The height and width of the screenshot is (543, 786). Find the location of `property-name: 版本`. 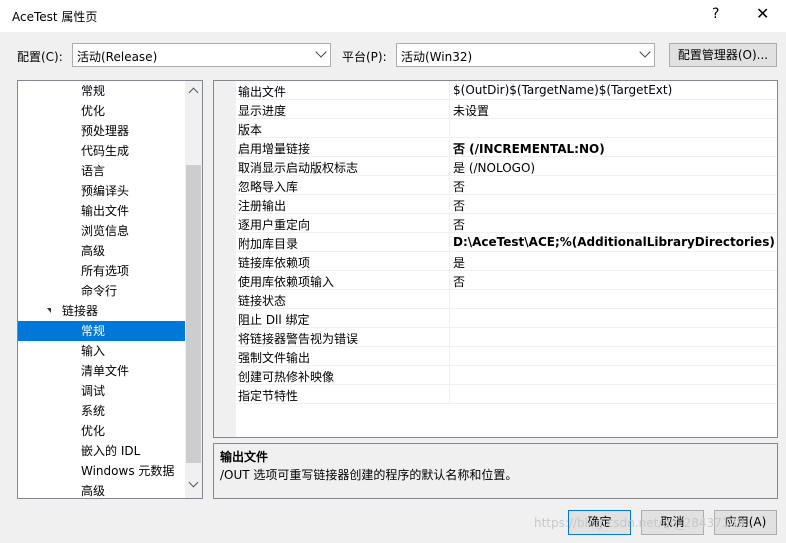

property-name: 版本 is located at coordinates (250, 130).